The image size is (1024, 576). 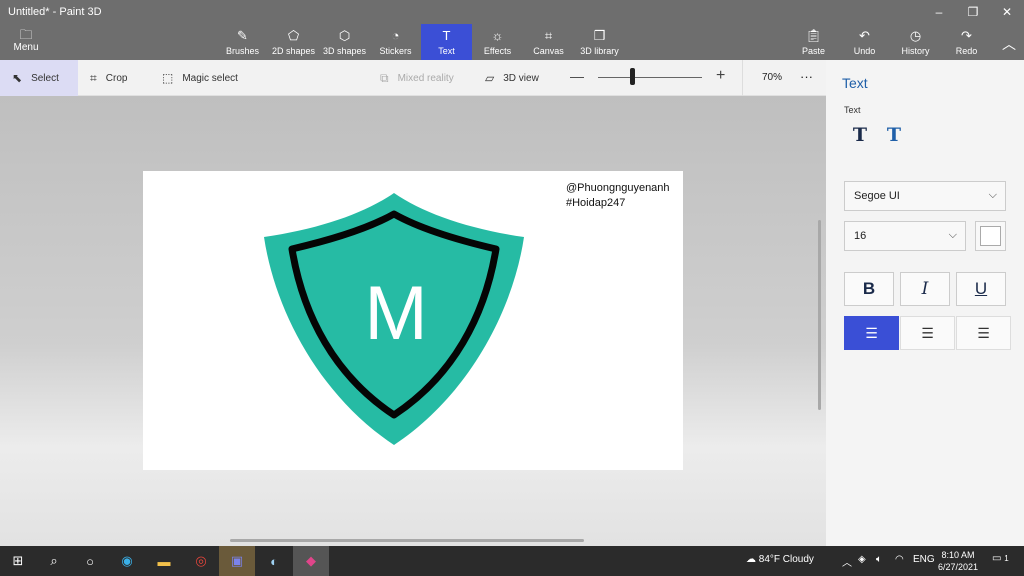 I want to click on 3d-view-icon: ▱, so click(x=490, y=78).